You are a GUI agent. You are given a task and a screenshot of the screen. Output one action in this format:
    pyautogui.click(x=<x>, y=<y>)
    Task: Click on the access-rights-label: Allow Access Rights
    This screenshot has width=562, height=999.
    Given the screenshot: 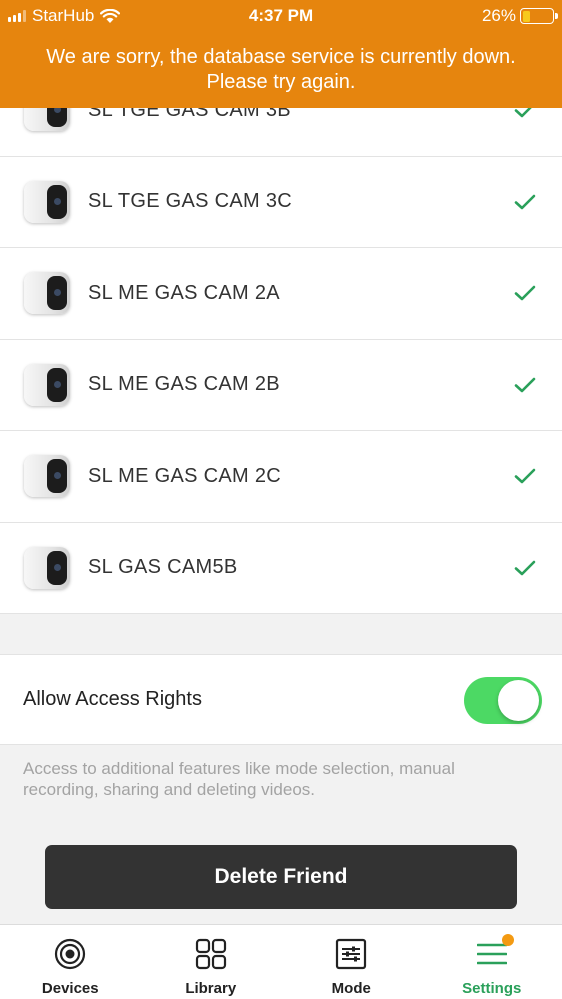 What is the action you would take?
    pyautogui.click(x=112, y=699)
    